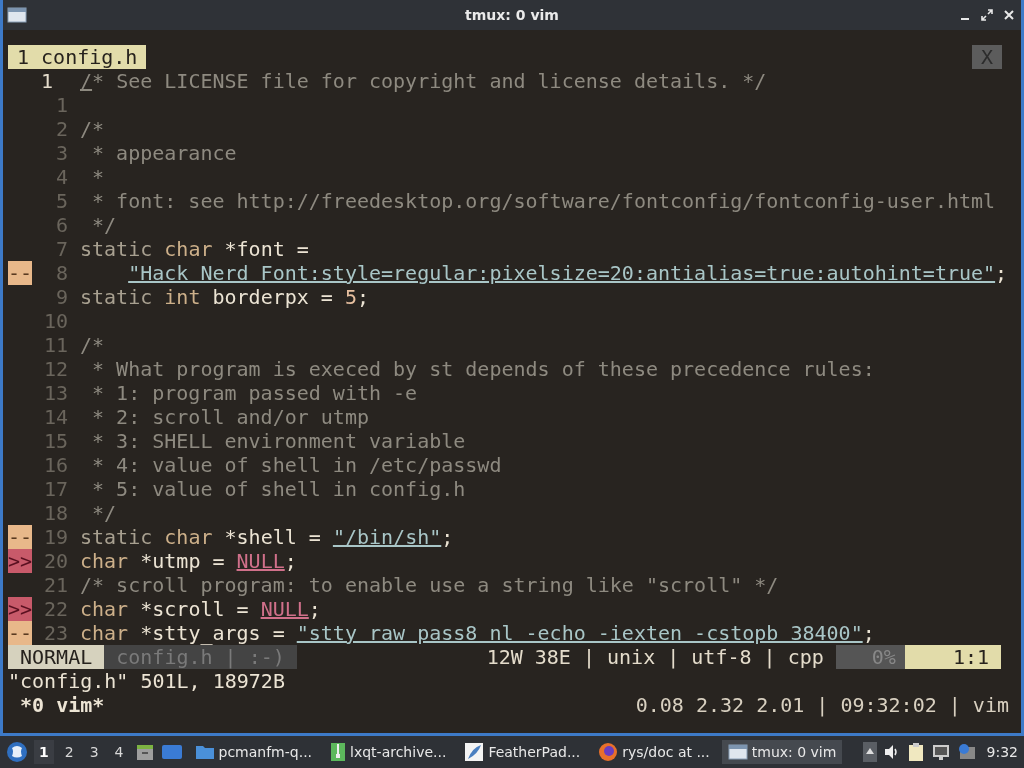  Describe the element at coordinates (55, 393) in the screenshot. I see `line-number: 13` at that location.